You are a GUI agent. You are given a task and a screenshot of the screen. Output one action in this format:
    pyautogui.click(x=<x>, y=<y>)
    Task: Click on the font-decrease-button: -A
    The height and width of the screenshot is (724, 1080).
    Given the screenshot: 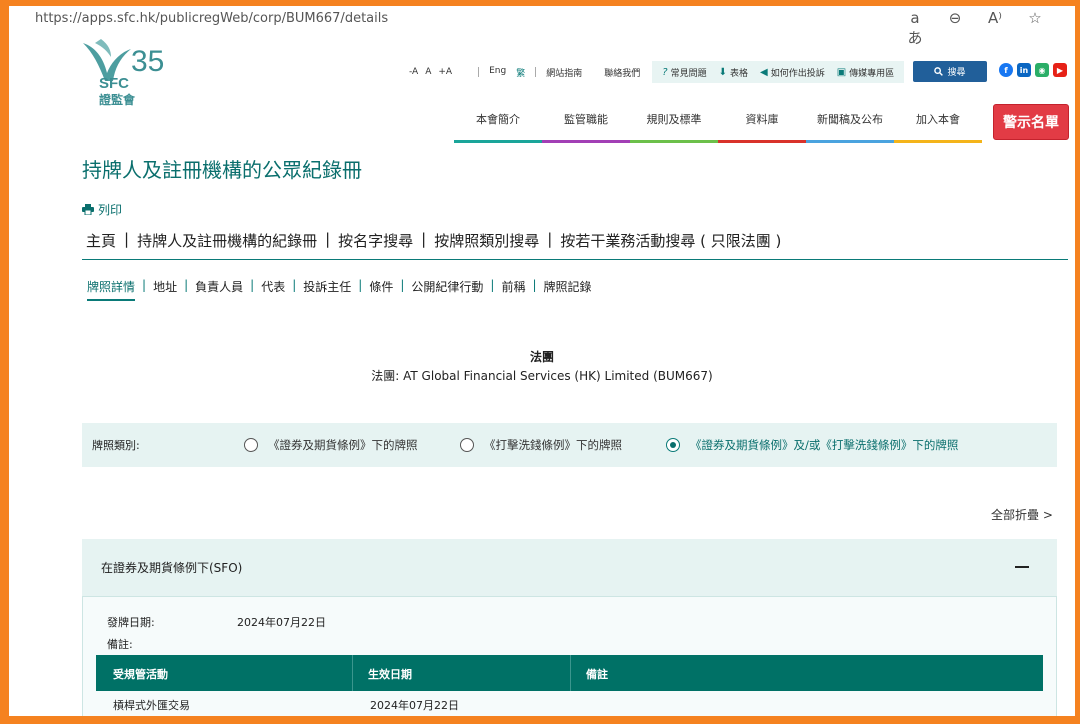 What is the action you would take?
    pyautogui.click(x=413, y=72)
    